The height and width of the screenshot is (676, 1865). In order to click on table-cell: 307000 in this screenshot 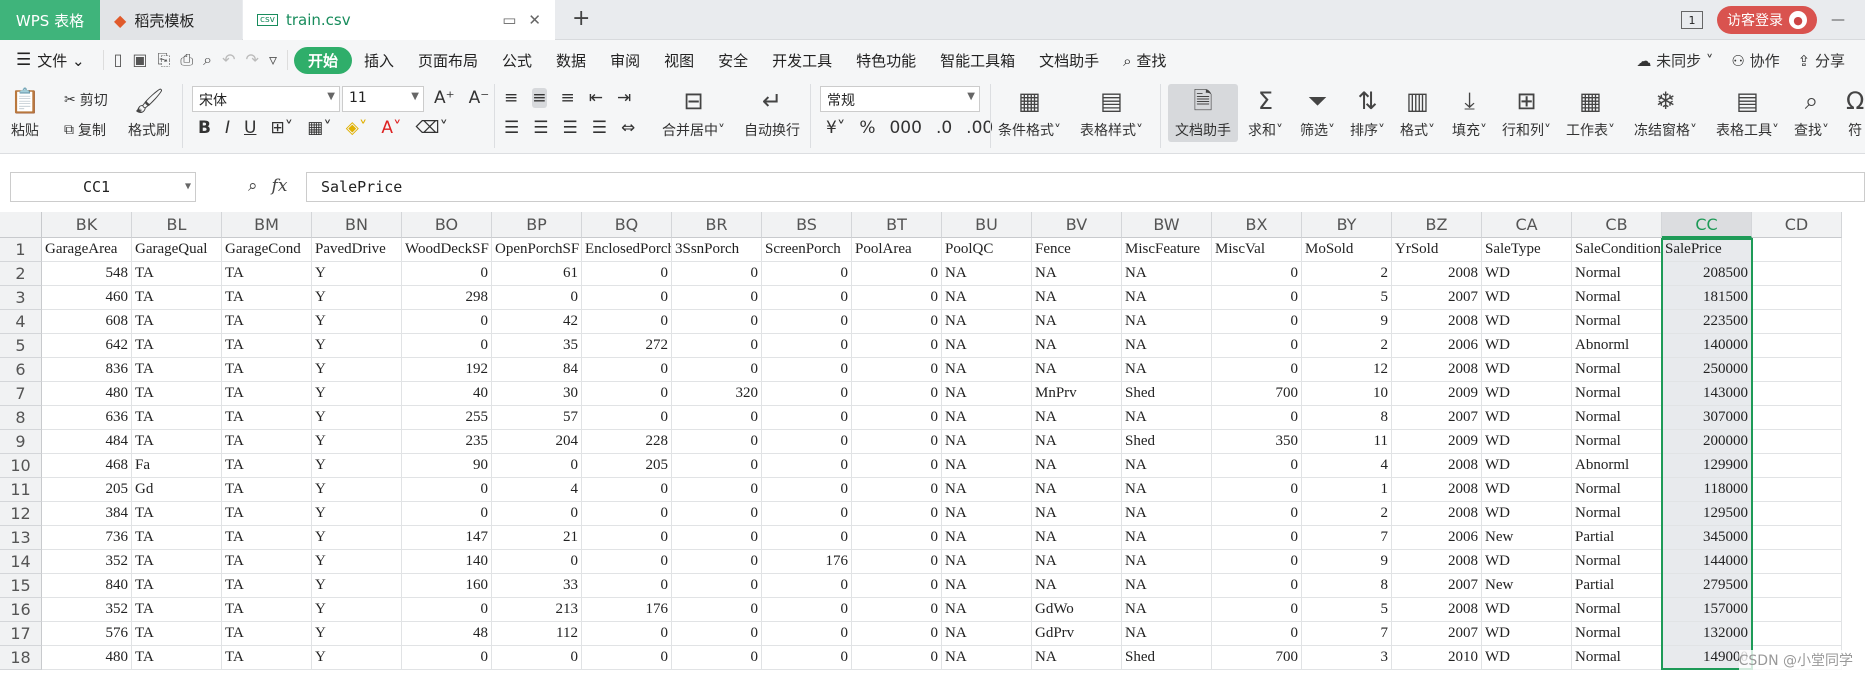, I will do `click(1707, 418)`.